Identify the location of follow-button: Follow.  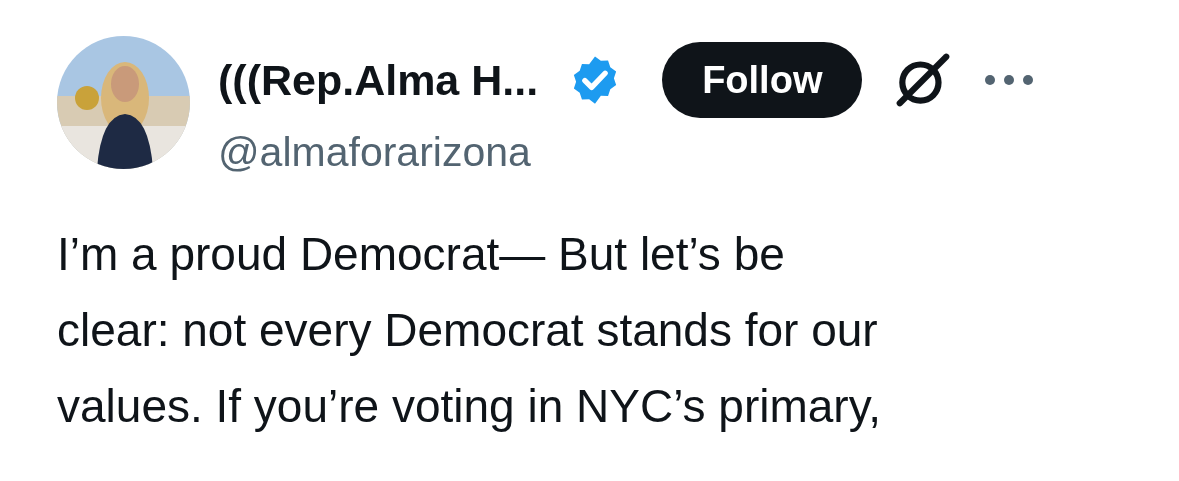
(762, 80).